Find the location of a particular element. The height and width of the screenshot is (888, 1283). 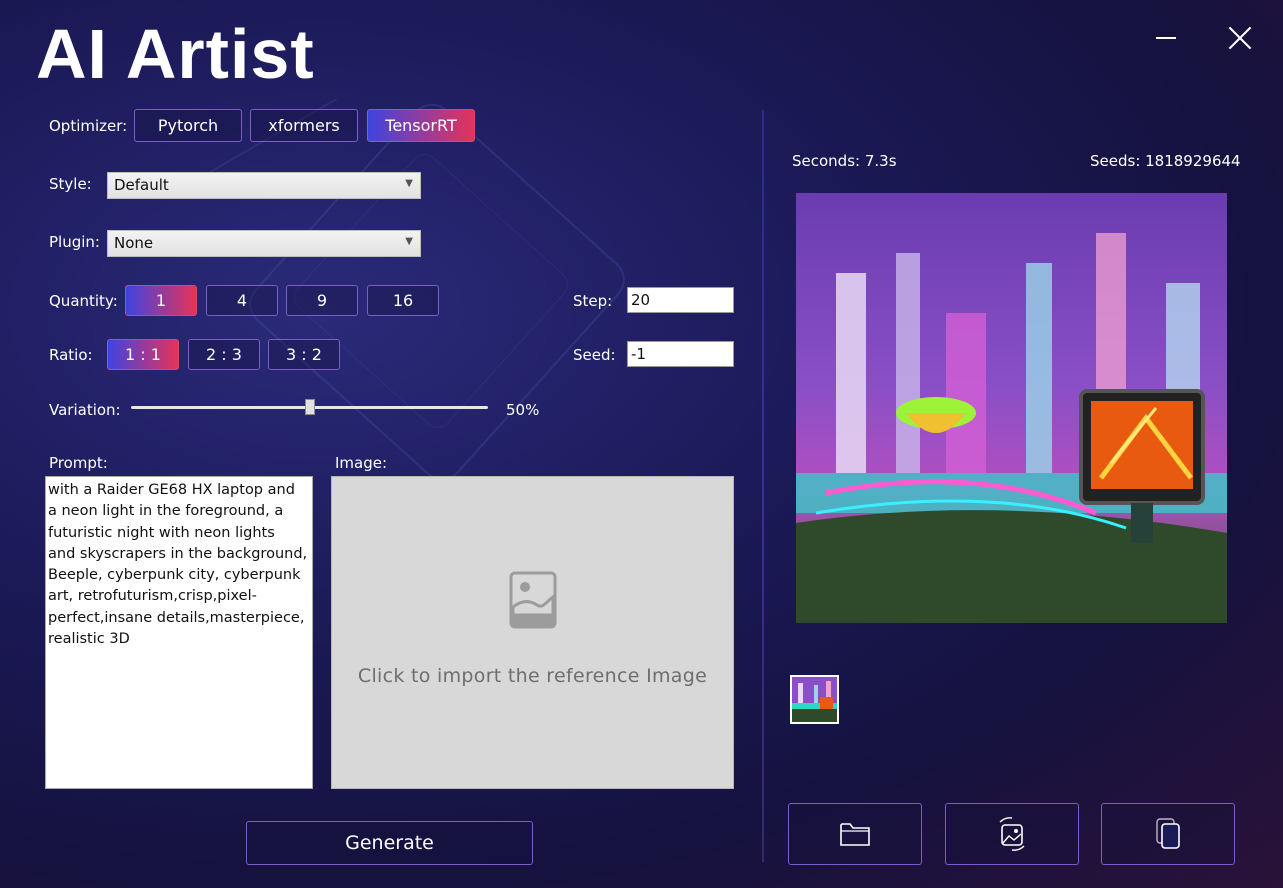

ratio-3-2-button: 3 : 2 is located at coordinates (304, 354).